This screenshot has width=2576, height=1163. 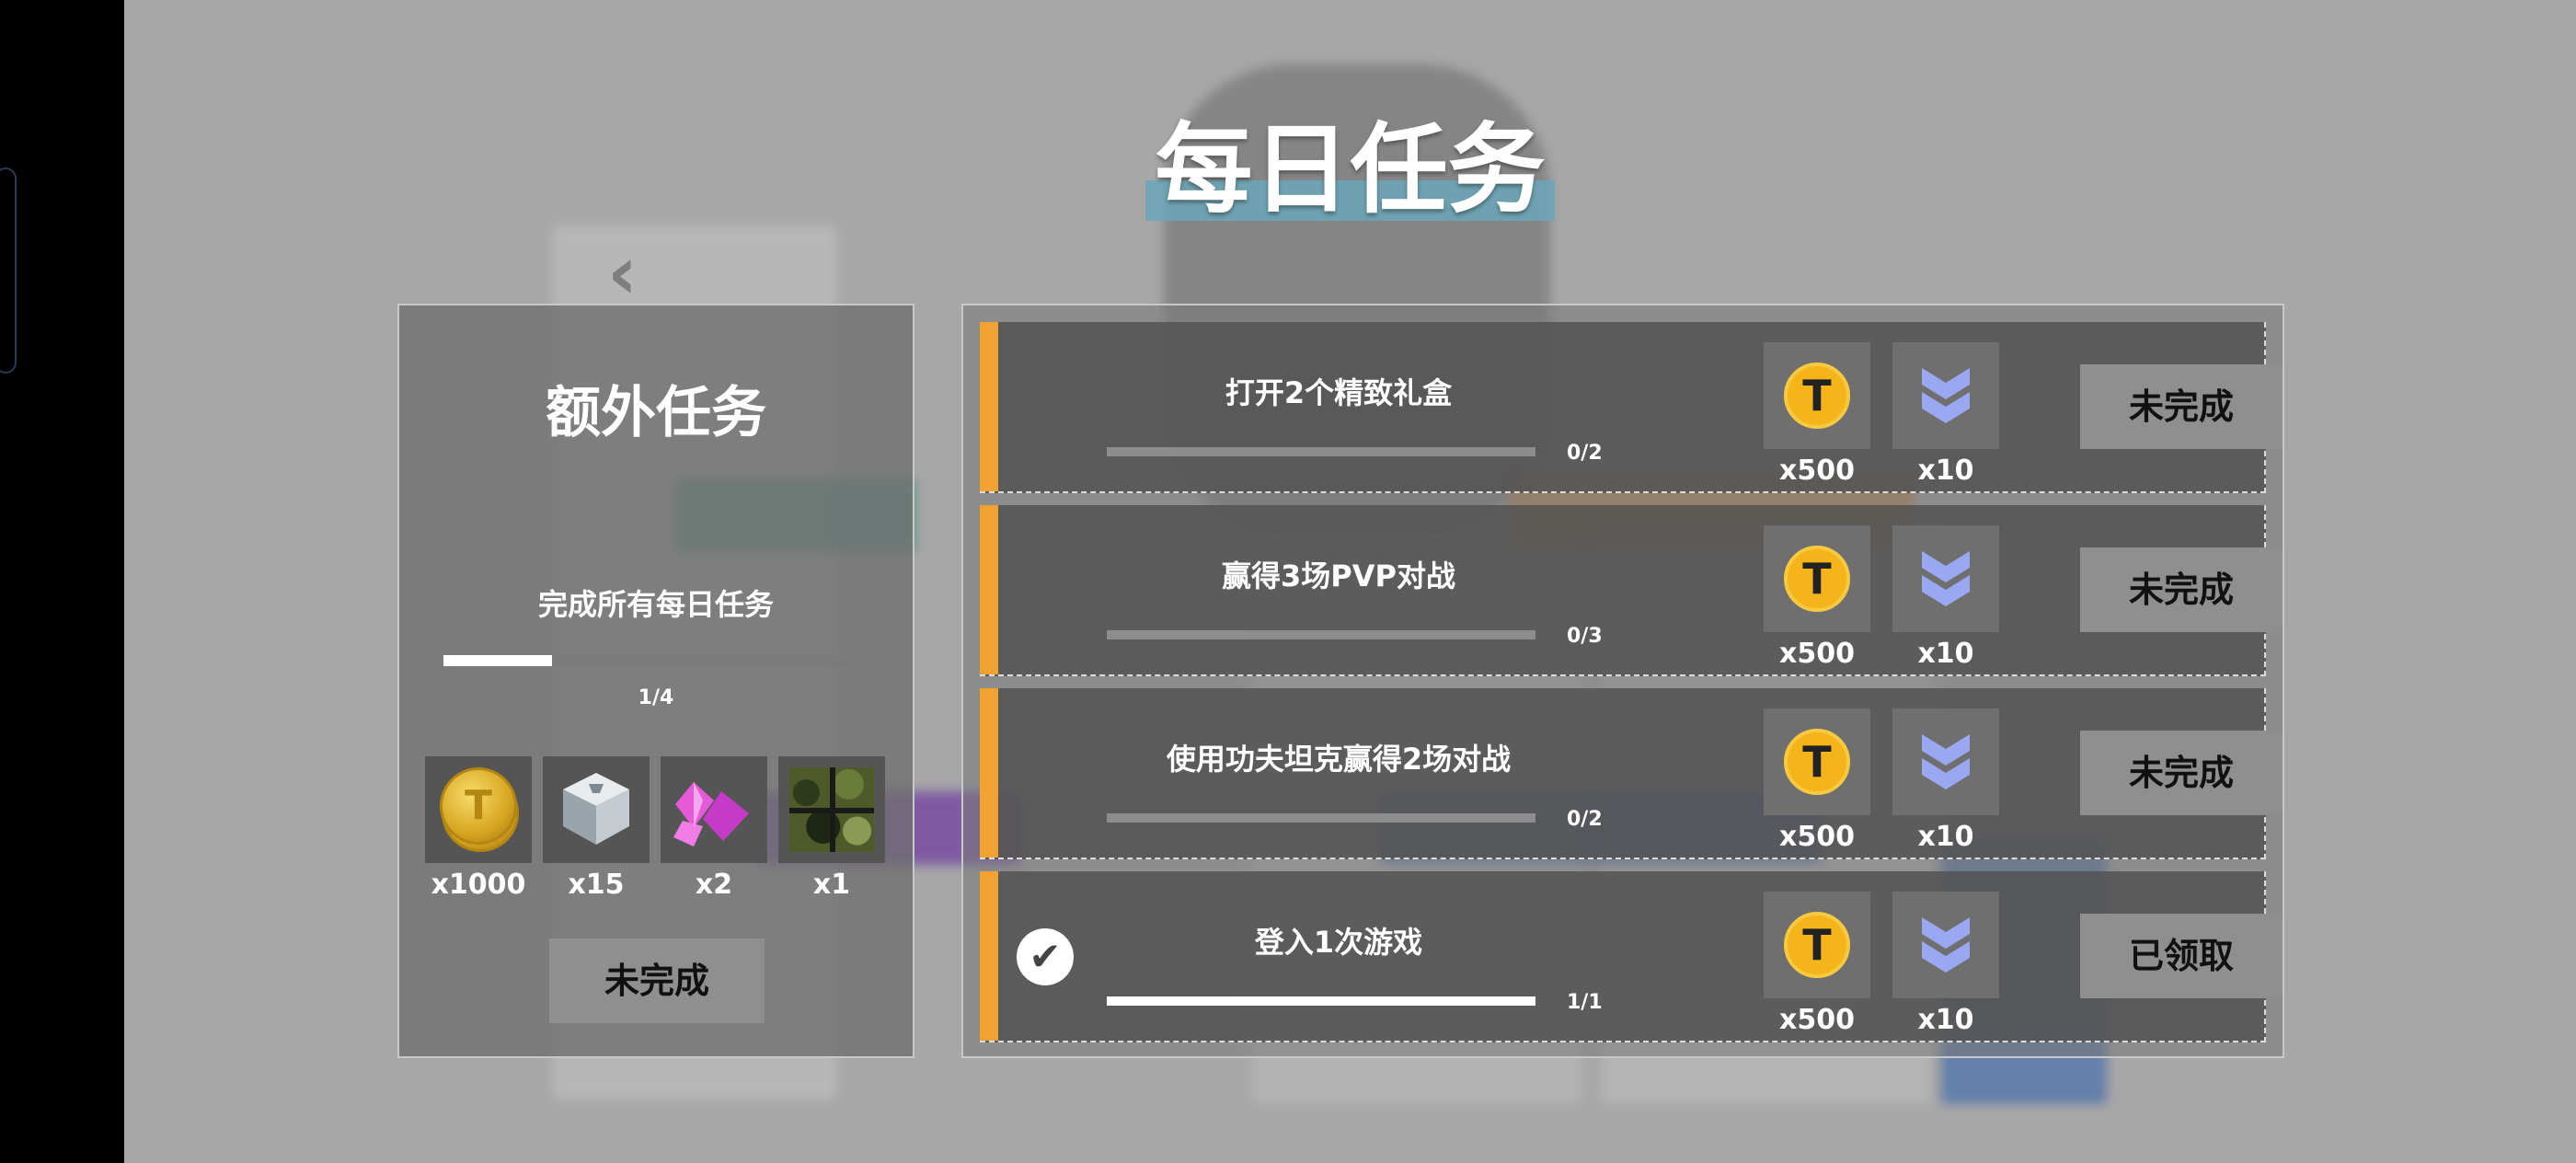 I want to click on task-name: 使用功夫坦克赢得2场对战, so click(x=1339, y=760).